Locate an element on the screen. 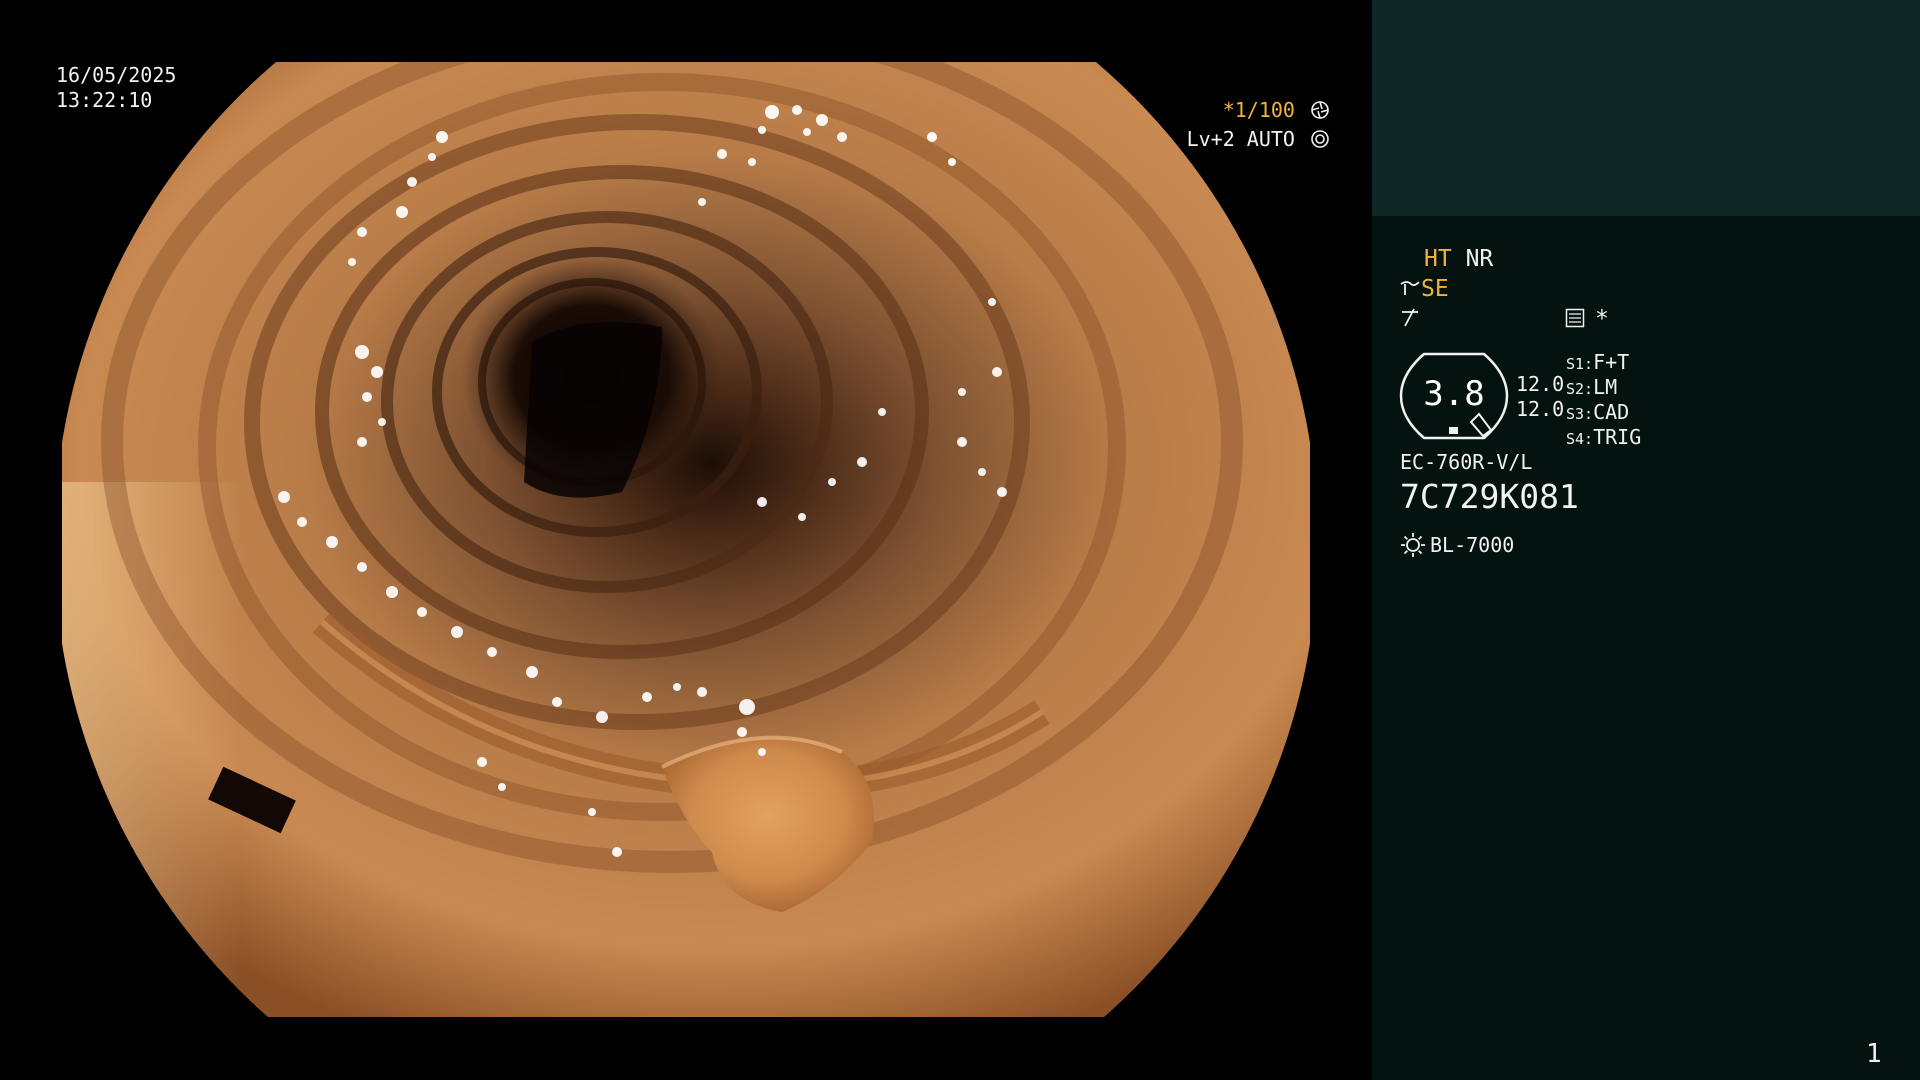 The image size is (1920, 1080). switch-value: LM is located at coordinates (1605, 387).